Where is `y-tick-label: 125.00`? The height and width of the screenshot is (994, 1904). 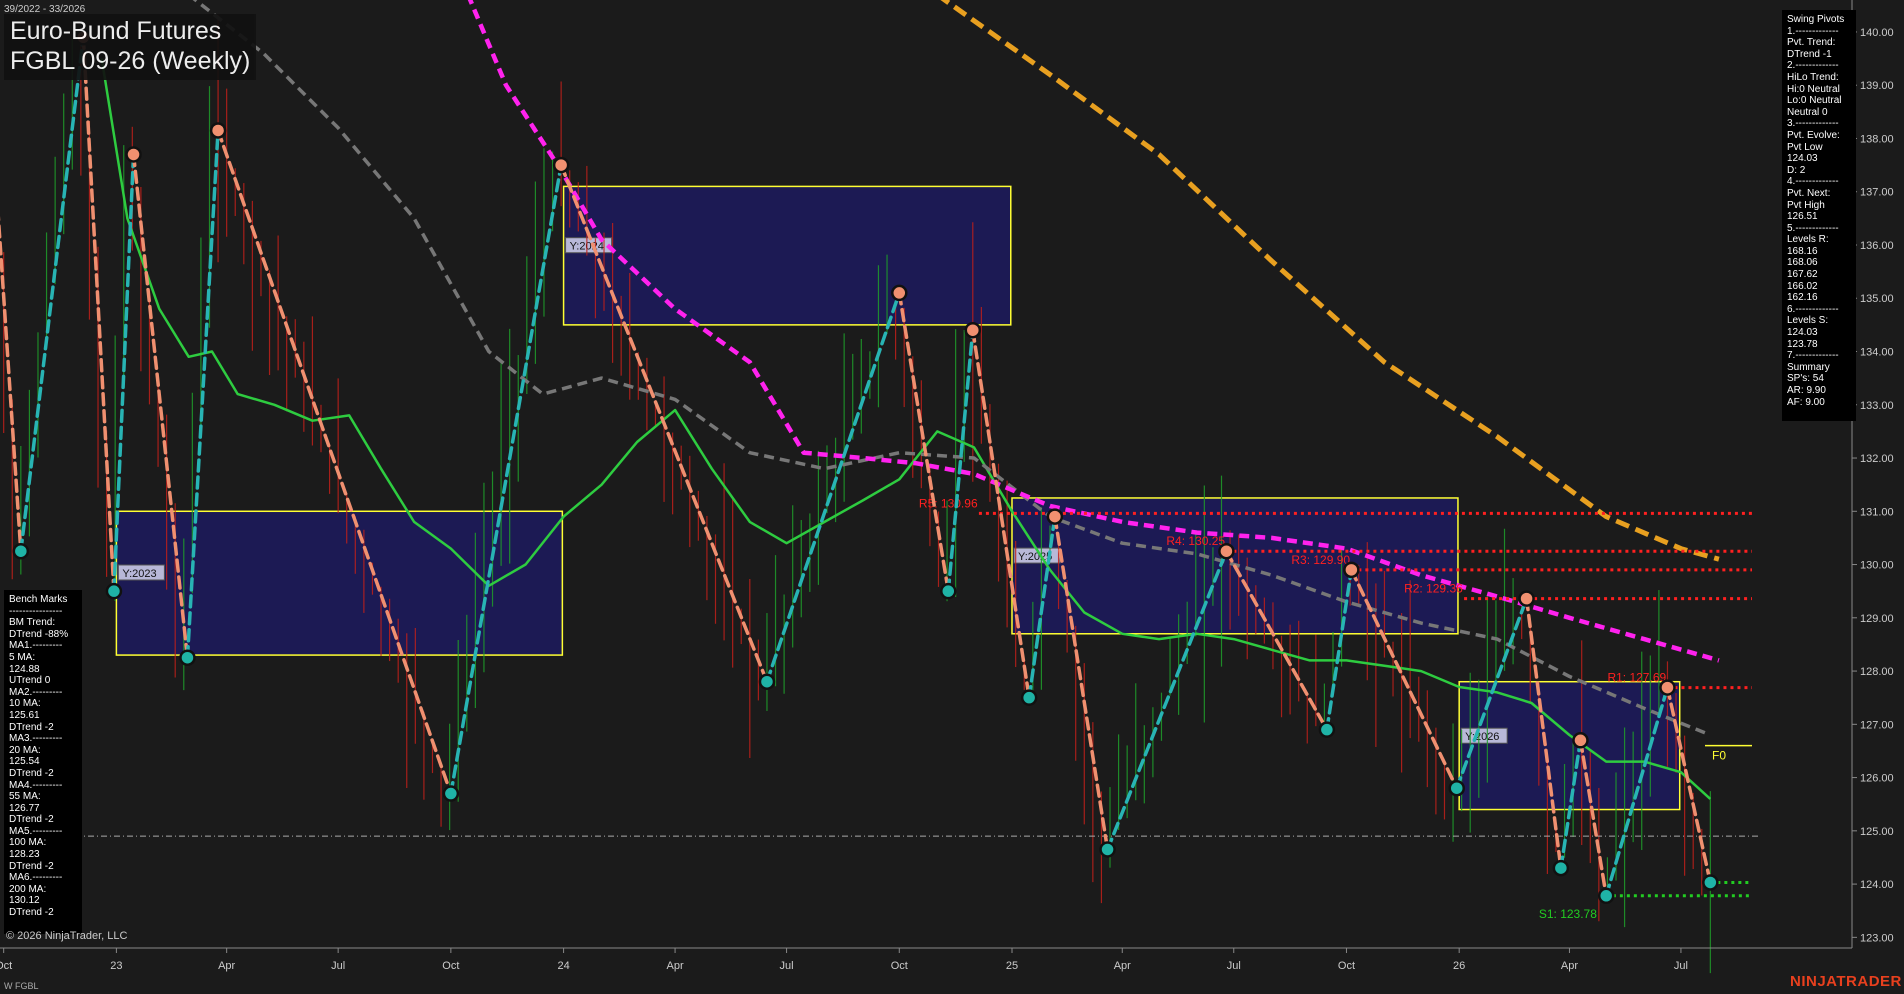
y-tick-label: 125.00 is located at coordinates (1877, 832).